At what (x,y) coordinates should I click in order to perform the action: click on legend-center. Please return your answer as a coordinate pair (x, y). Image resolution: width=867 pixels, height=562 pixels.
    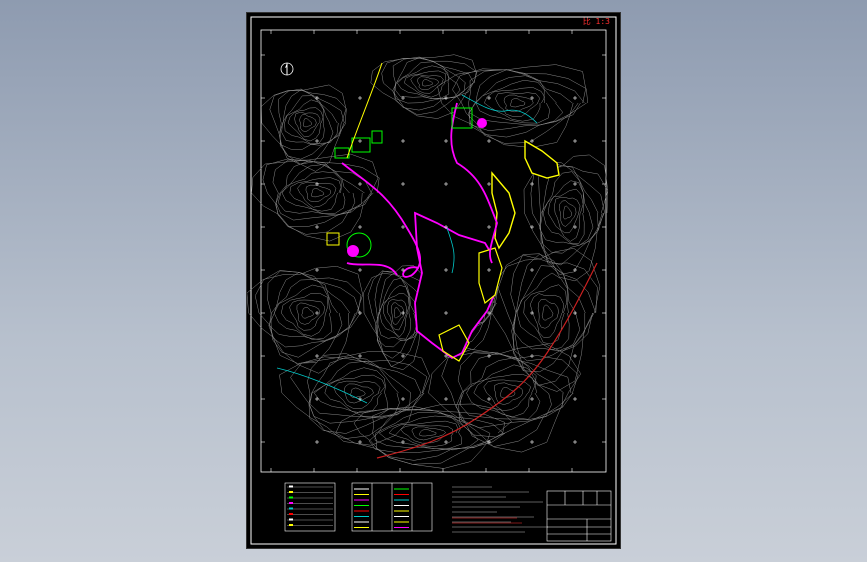
    Looking at the image, I should click on (392, 507).